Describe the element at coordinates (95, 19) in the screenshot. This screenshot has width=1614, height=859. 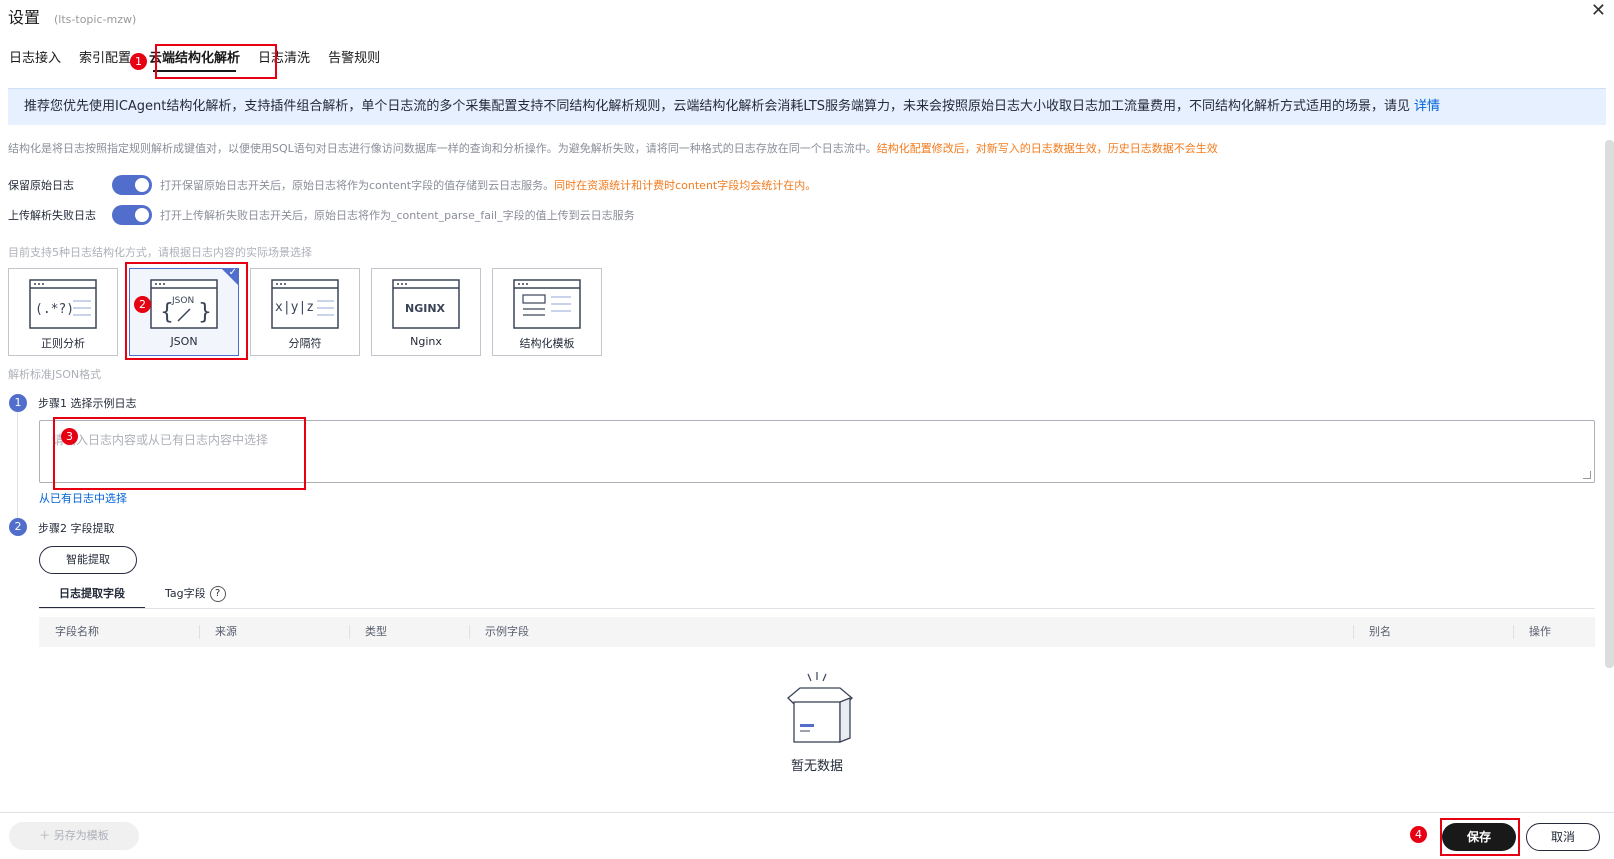
I see `dialog-subtitle: (lts-topic-mzw)` at that location.